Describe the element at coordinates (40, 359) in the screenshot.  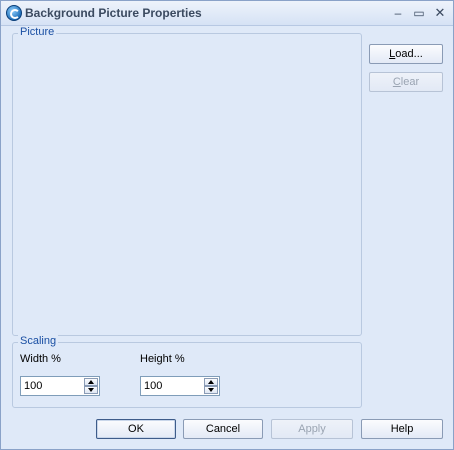
I see `width-label: Width %` at that location.